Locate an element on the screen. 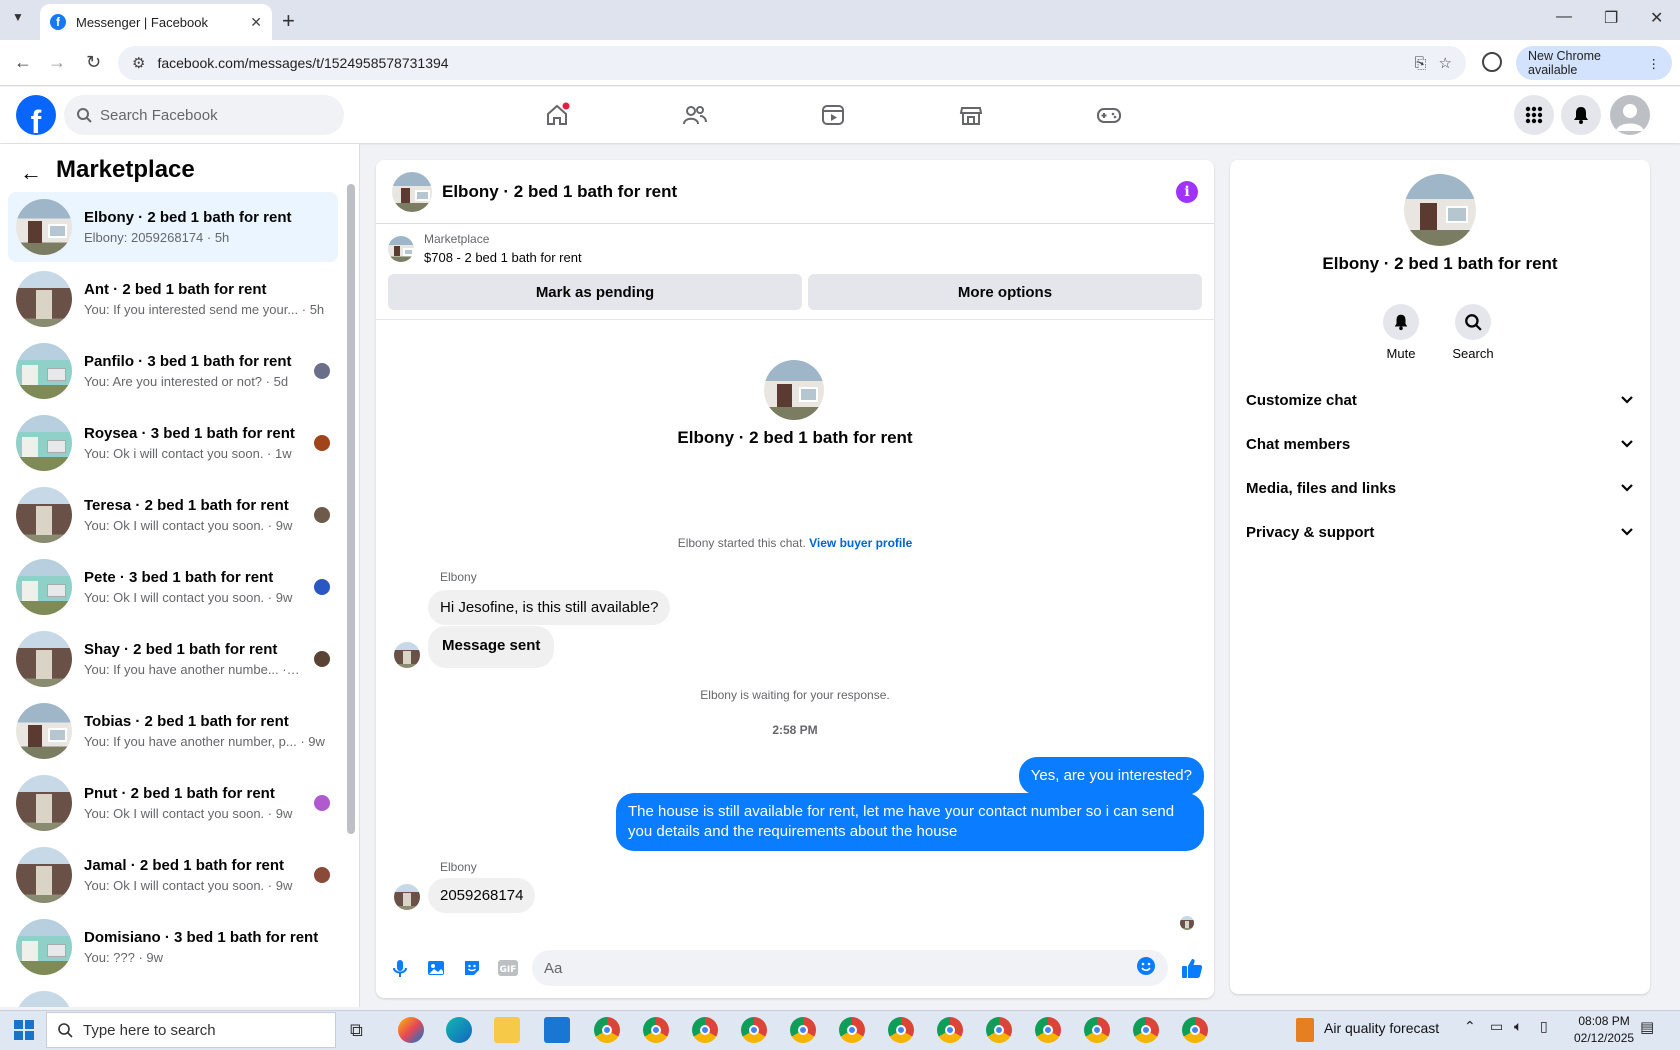 Image resolution: width=1680 pixels, height=1050 pixels. thumbs-up-icon is located at coordinates (1192, 968).